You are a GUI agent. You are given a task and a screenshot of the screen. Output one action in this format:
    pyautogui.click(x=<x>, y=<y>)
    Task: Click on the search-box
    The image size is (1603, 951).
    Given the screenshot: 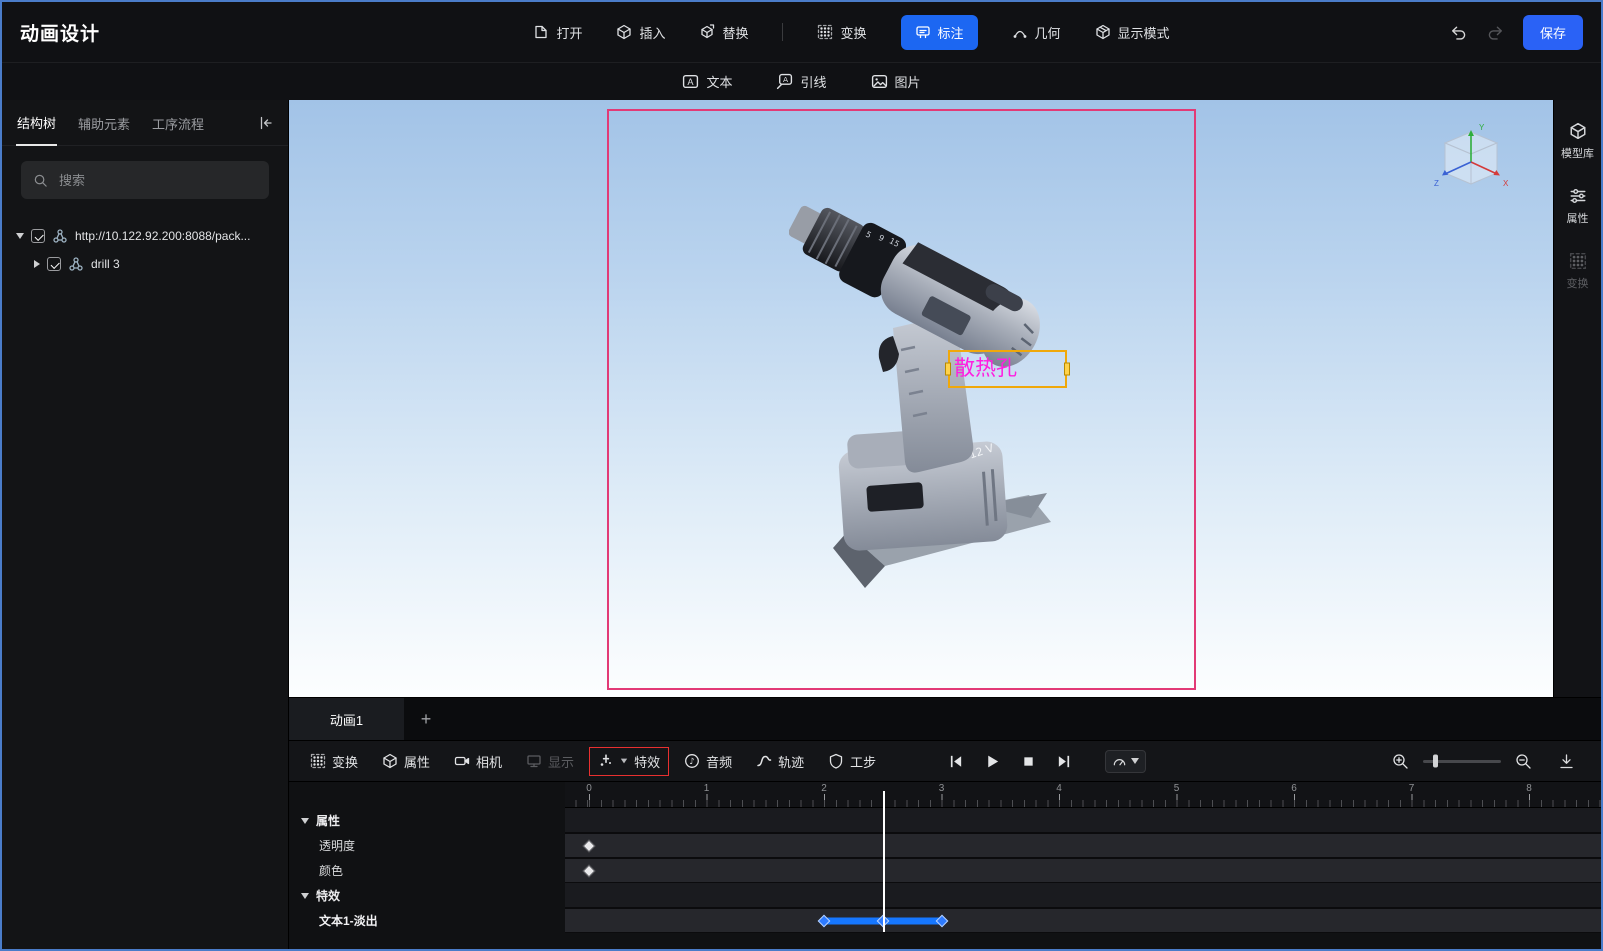 What is the action you would take?
    pyautogui.click(x=145, y=180)
    